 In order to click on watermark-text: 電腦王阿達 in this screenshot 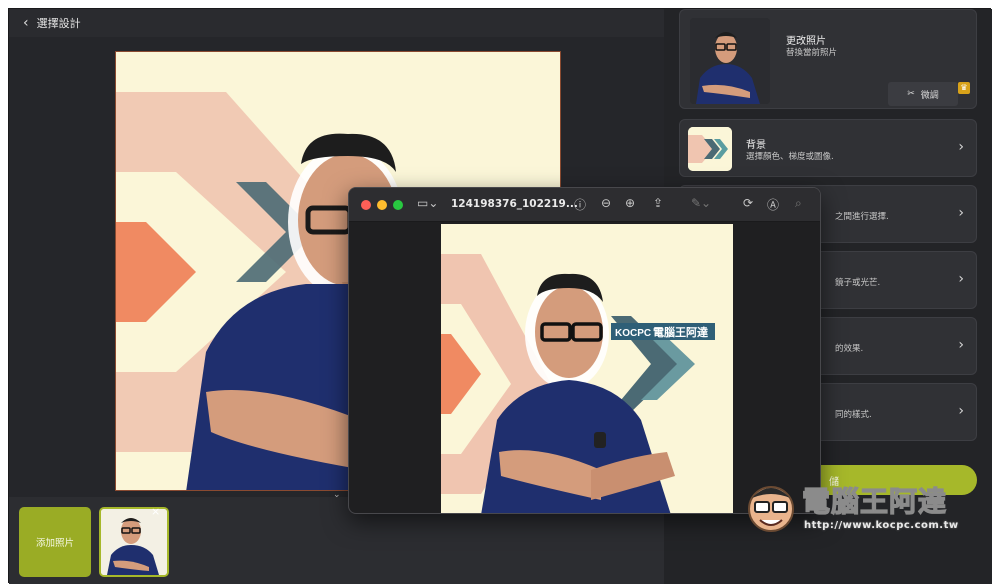, I will do `click(874, 501)`.